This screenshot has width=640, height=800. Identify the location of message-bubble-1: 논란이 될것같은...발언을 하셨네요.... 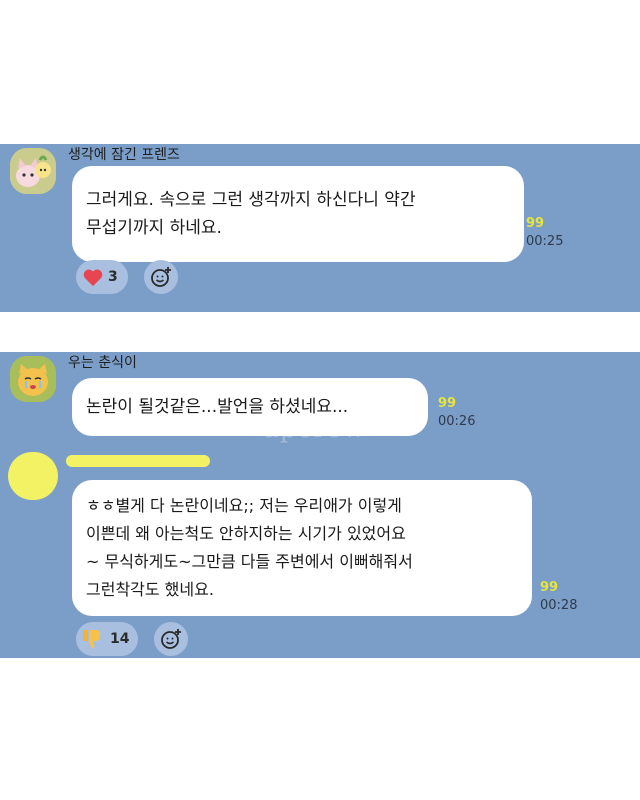
(250, 407).